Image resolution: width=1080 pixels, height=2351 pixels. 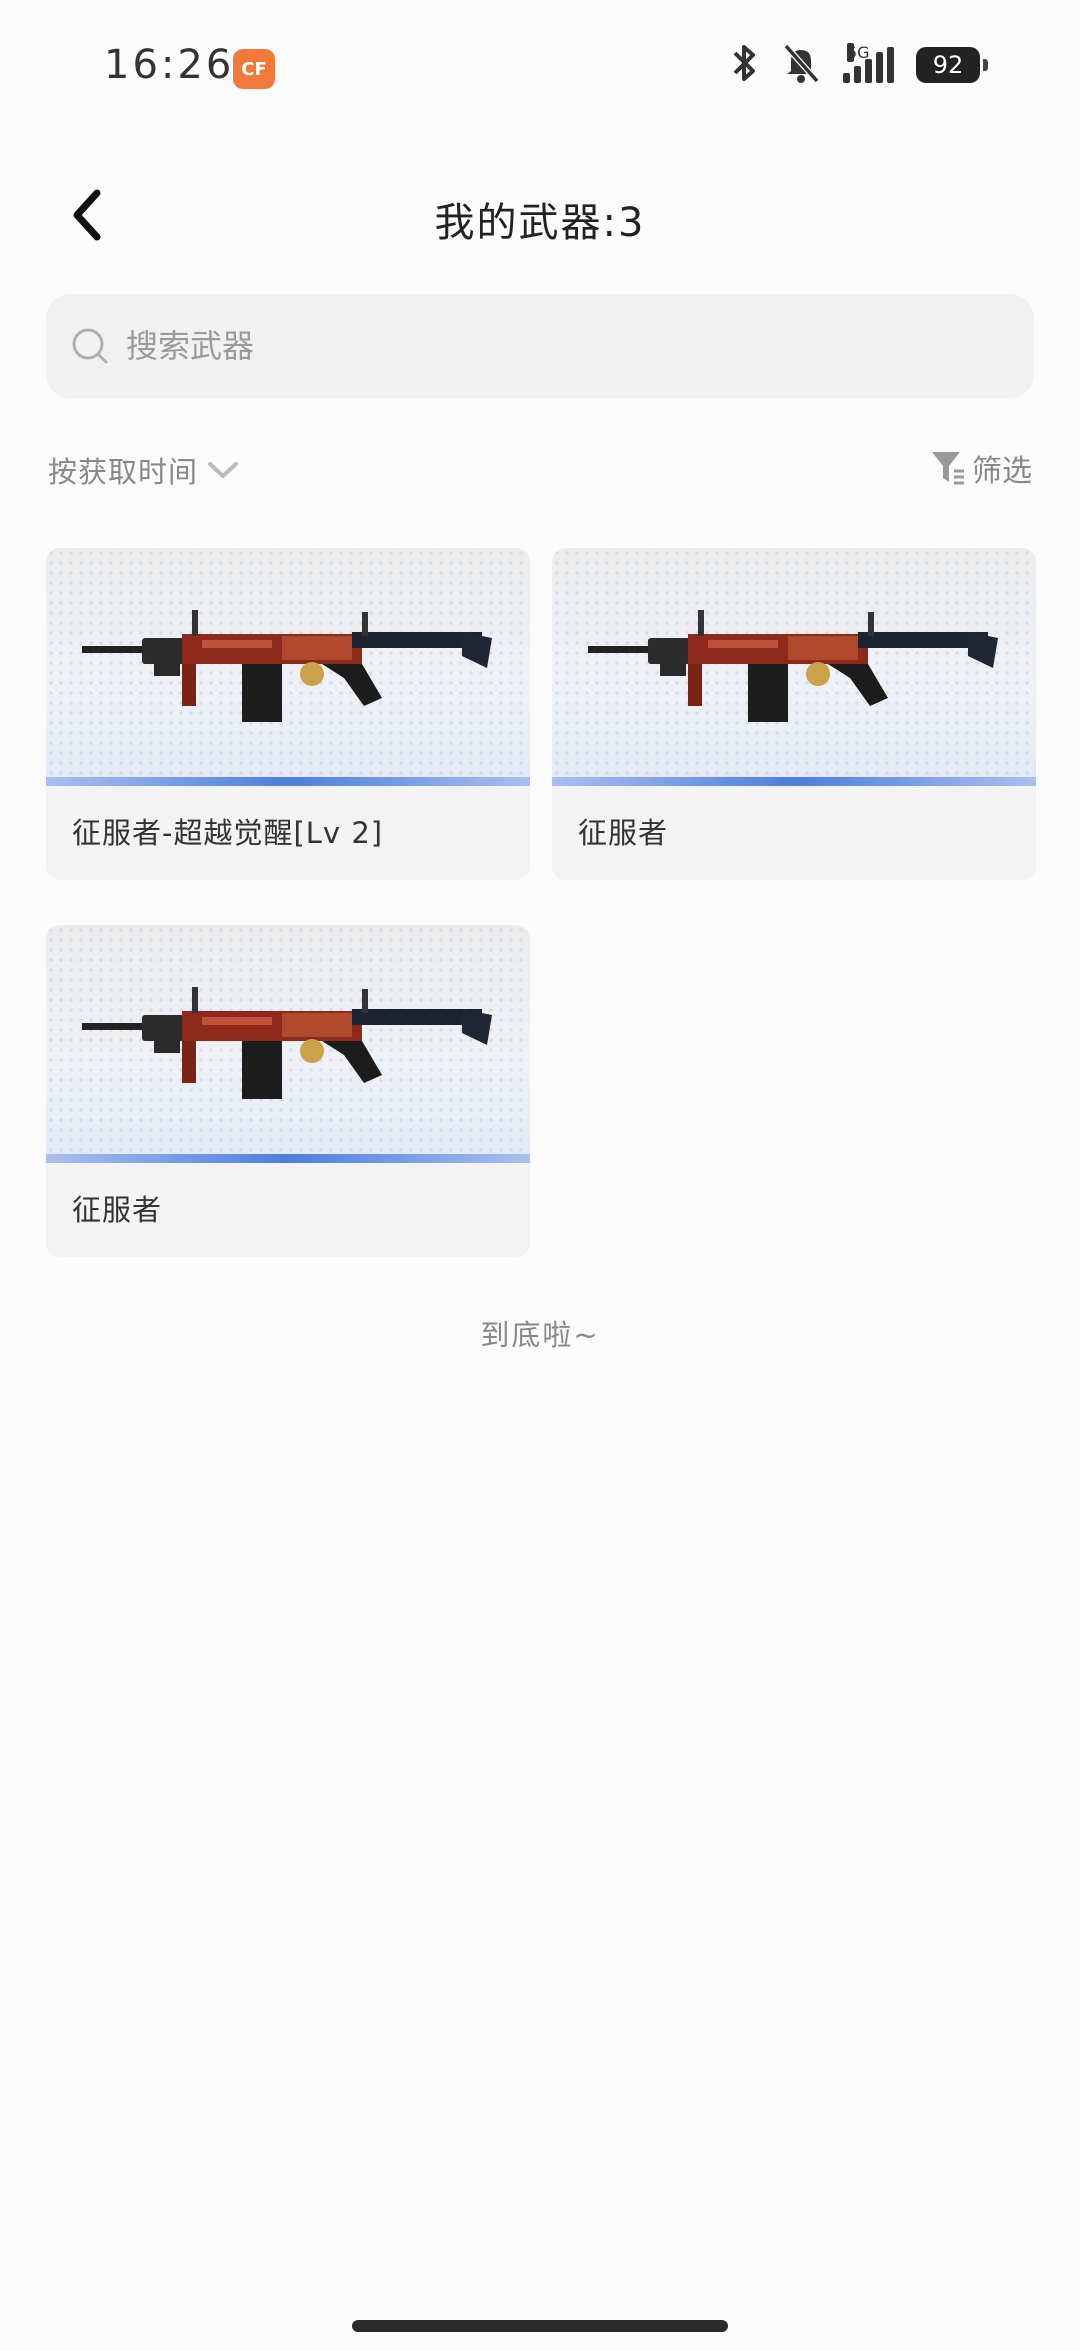 I want to click on status-icons: 5G 92, so click(x=858, y=65).